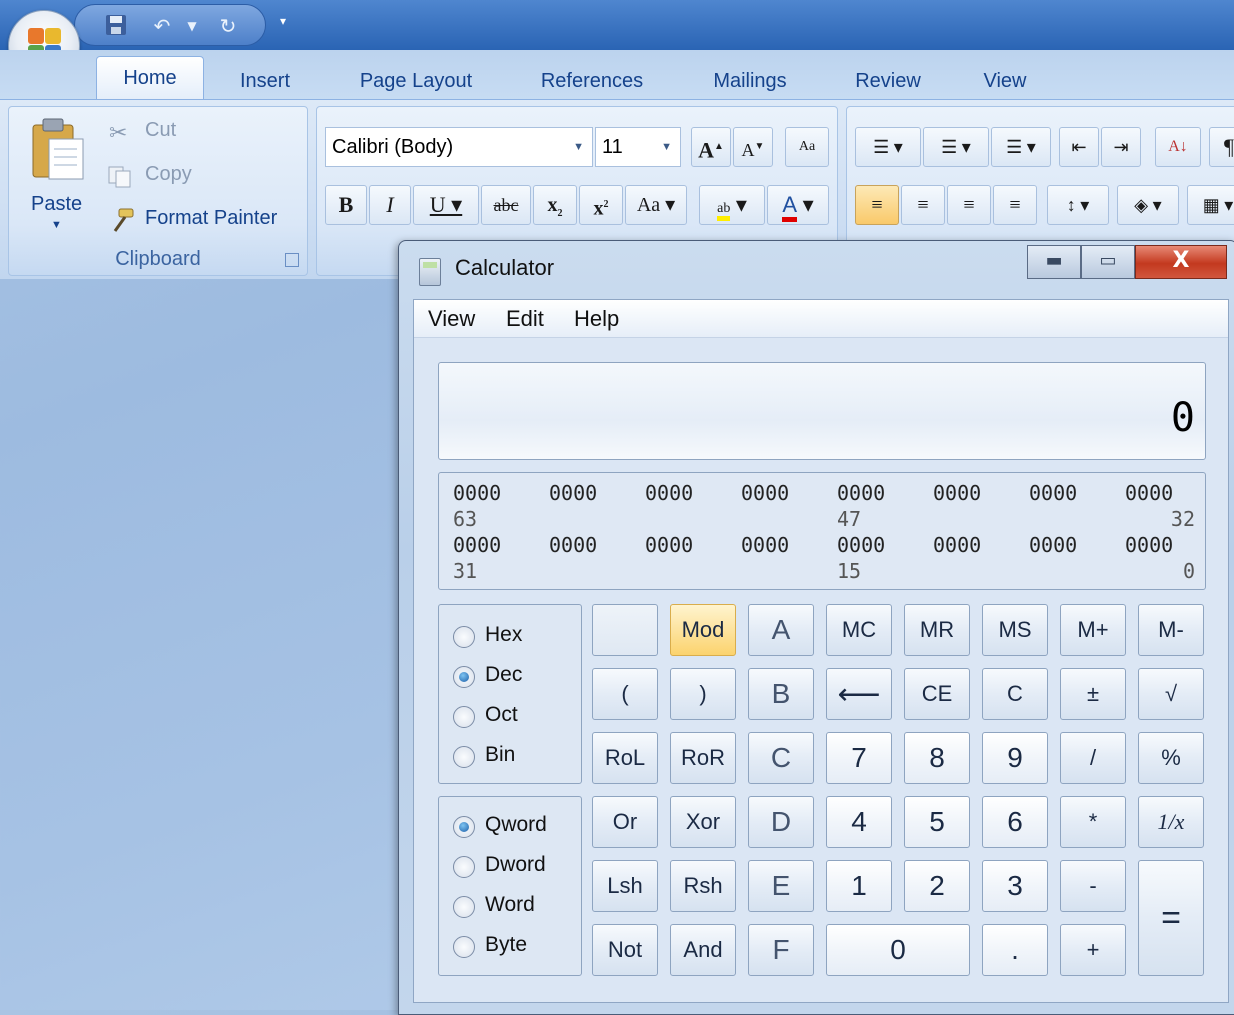 This screenshot has height=1015, width=1234. What do you see at coordinates (859, 886) in the screenshot?
I see `digit-1-key: 1` at bounding box center [859, 886].